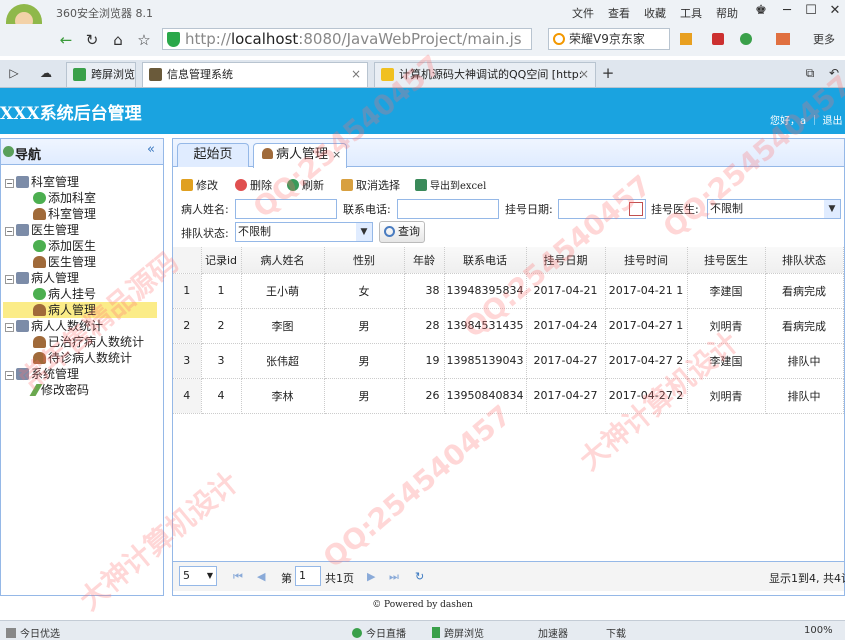 The width and height of the screenshot is (845, 640). What do you see at coordinates (22, 326) in the screenshot?
I see `folder-icon` at bounding box center [22, 326].